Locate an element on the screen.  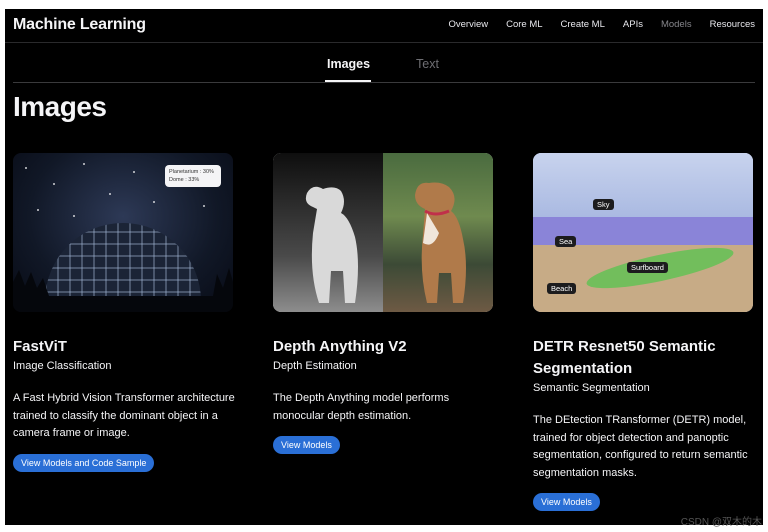
trees-silhouette is located at coordinates (123, 290).